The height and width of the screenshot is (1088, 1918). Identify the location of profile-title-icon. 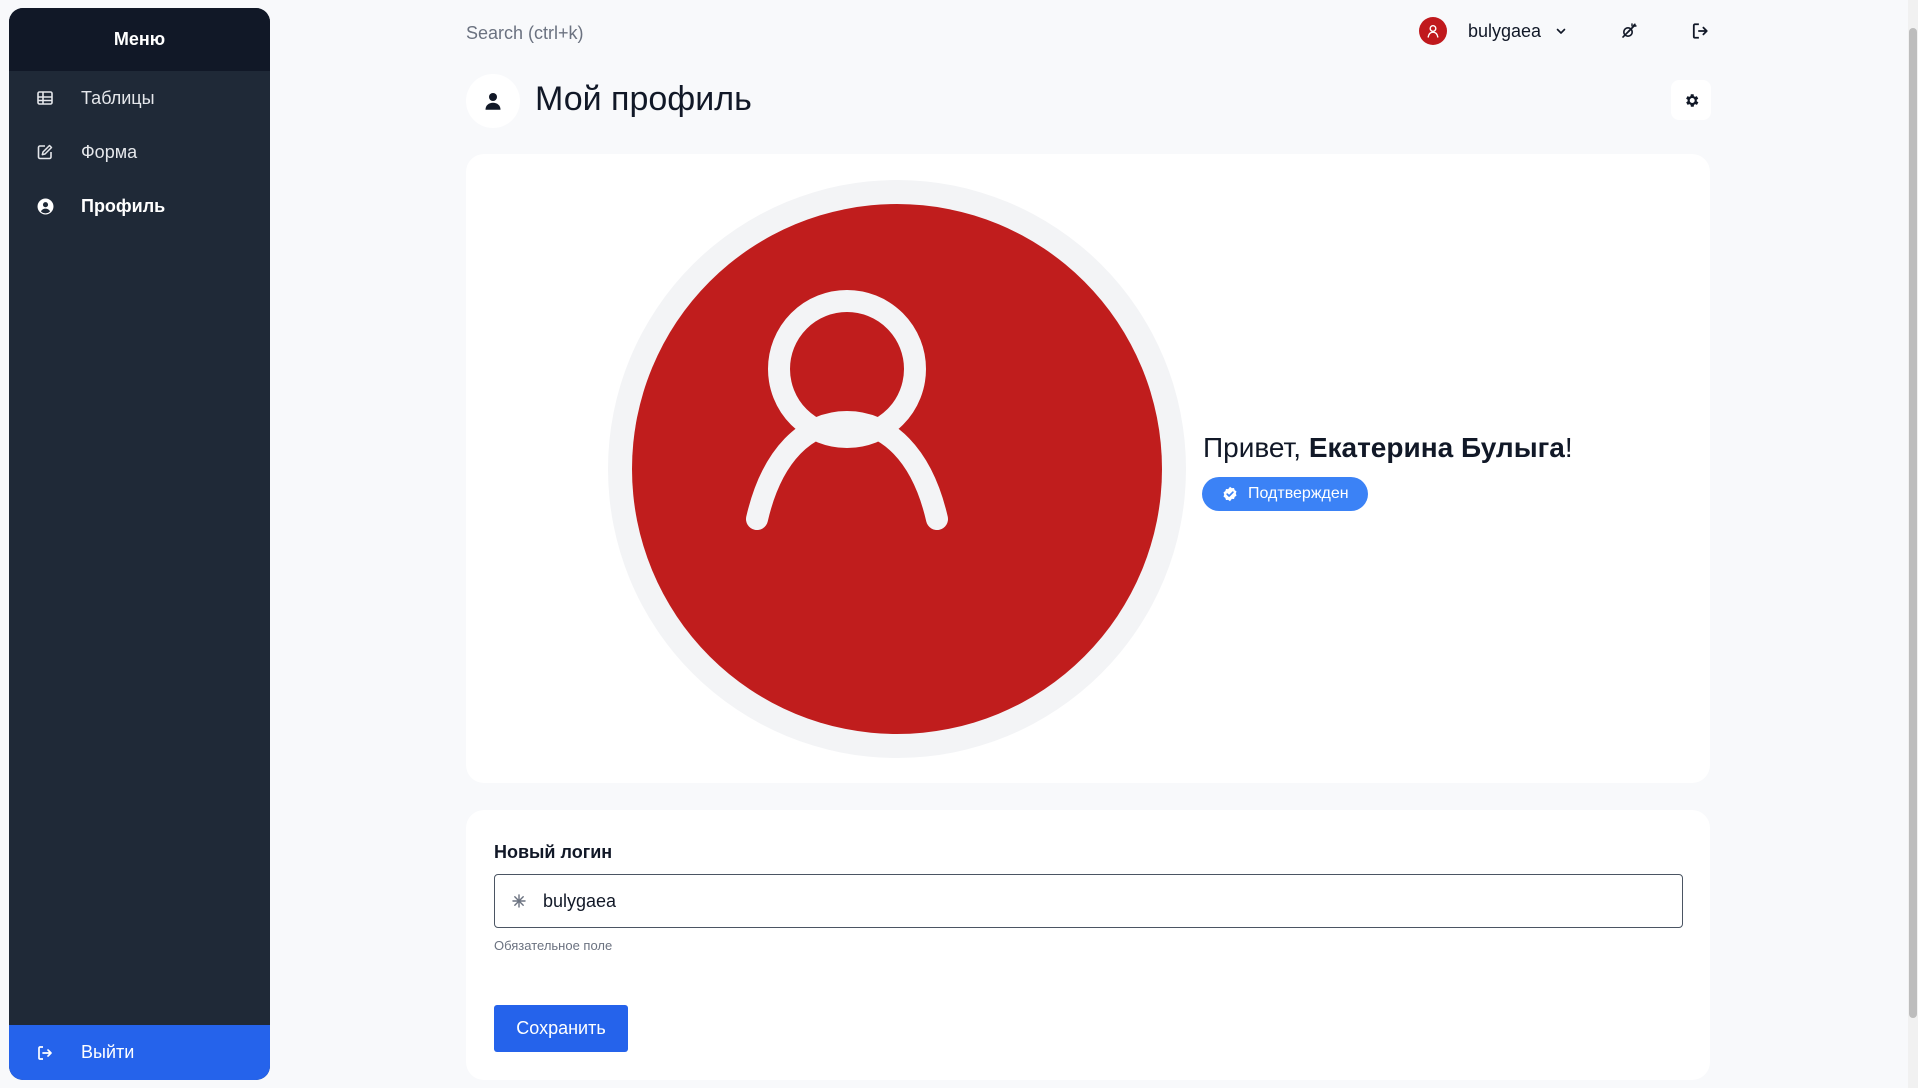
(493, 101).